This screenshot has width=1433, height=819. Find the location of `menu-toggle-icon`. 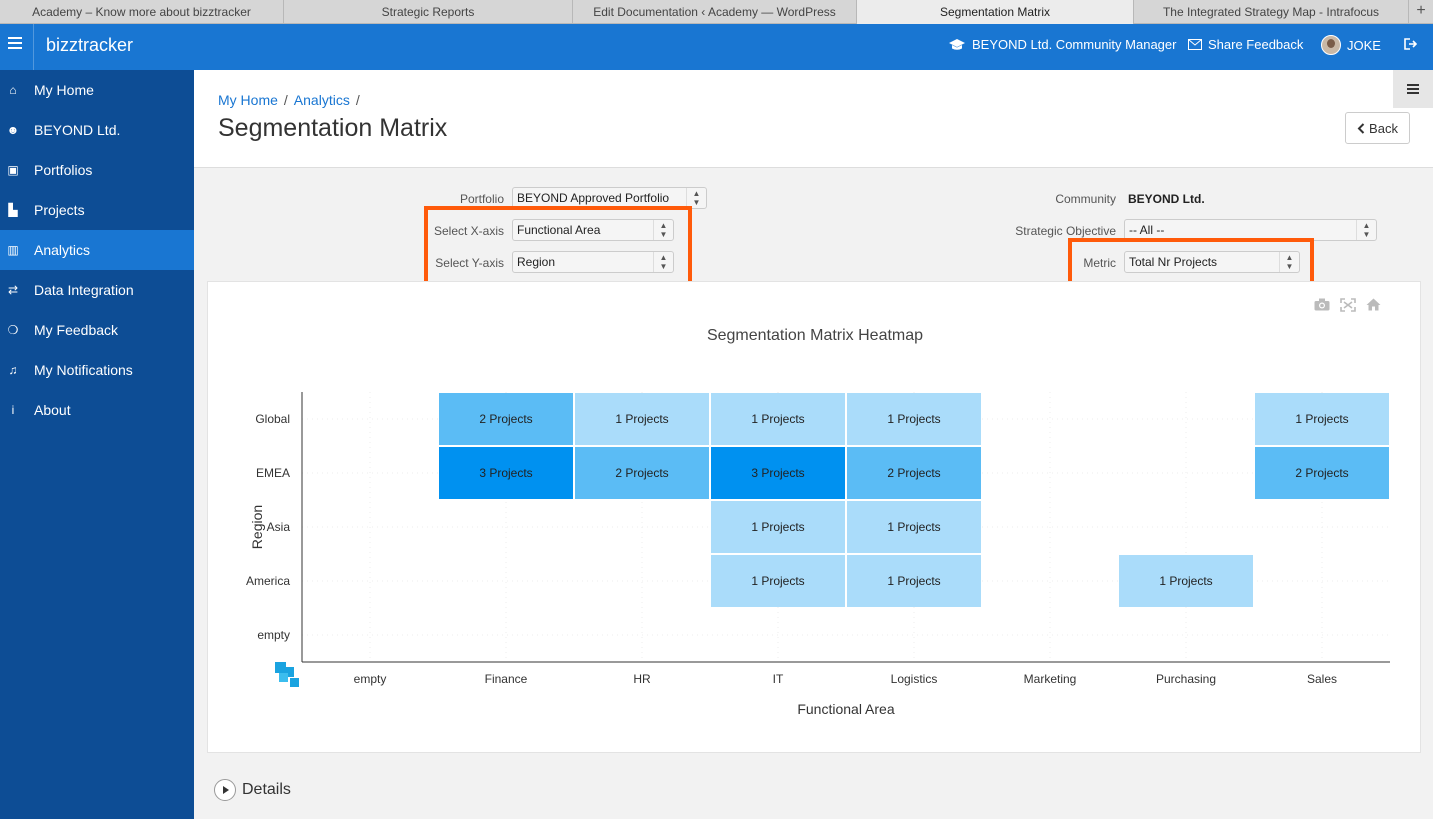

menu-toggle-icon is located at coordinates (15, 43).